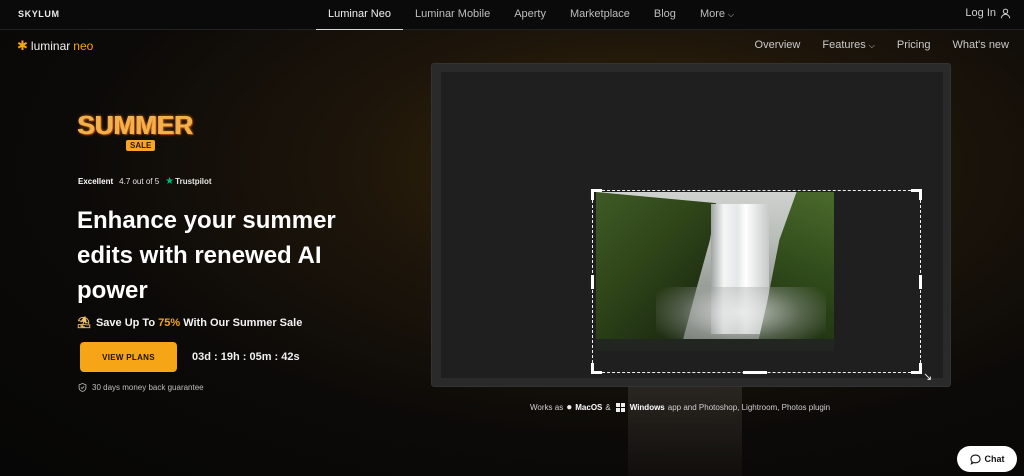 The width and height of the screenshot is (1024, 476). I want to click on login-link: Log In, so click(988, 13).